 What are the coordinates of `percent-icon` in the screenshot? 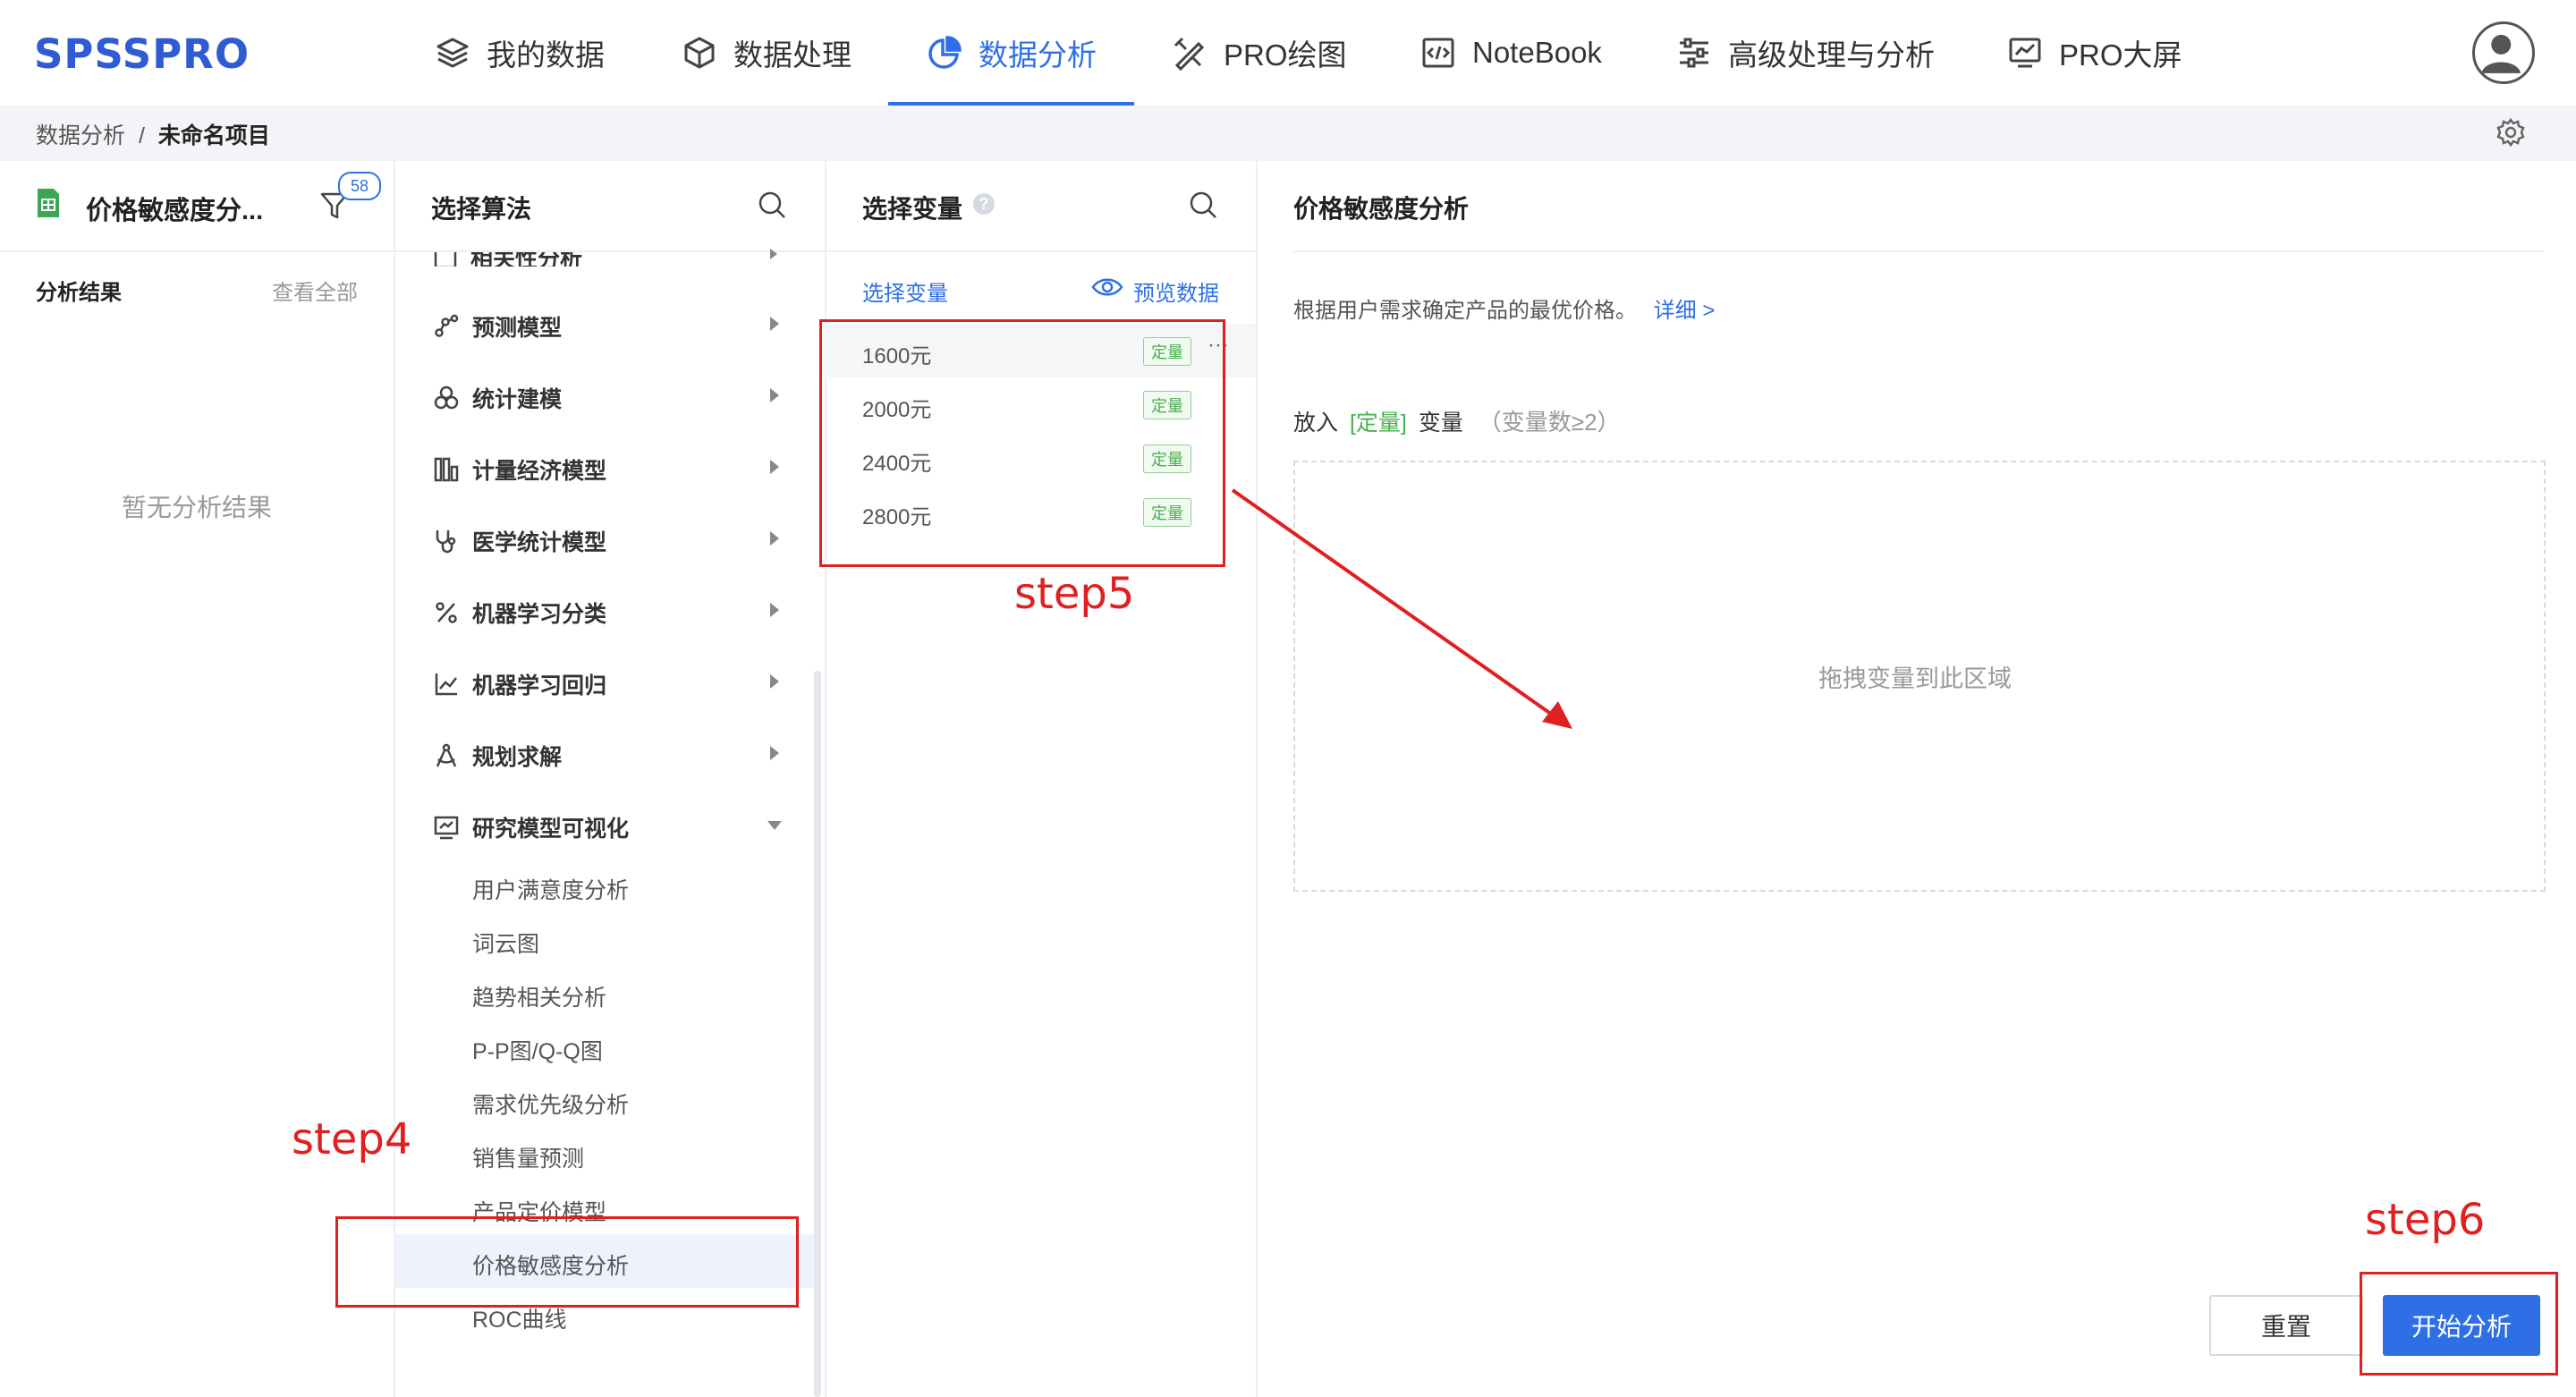 It's located at (446, 612).